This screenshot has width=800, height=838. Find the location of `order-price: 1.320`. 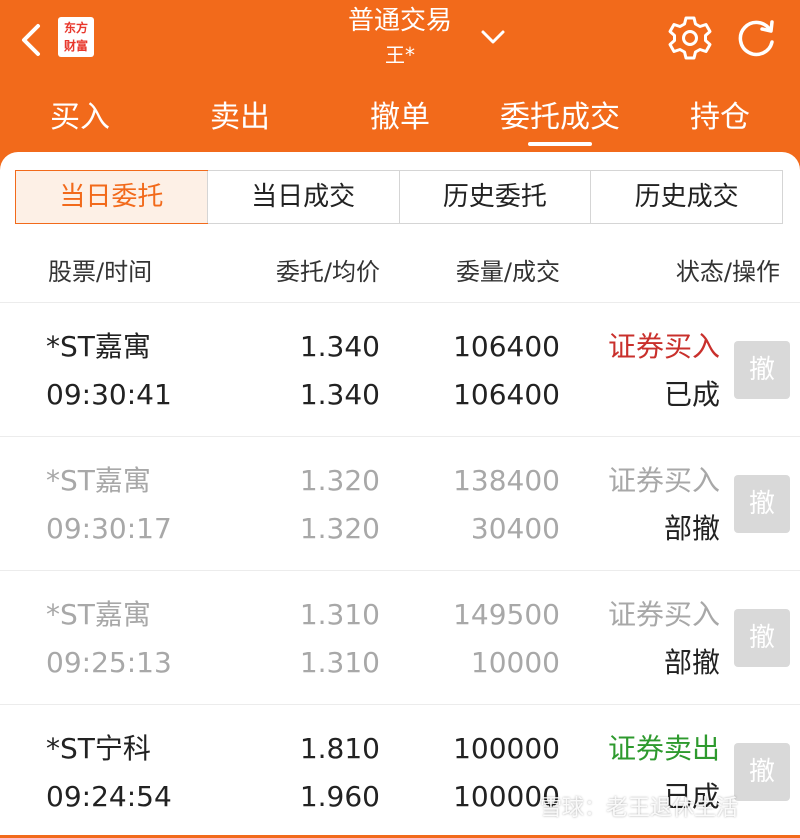

order-price: 1.320 is located at coordinates (339, 480).